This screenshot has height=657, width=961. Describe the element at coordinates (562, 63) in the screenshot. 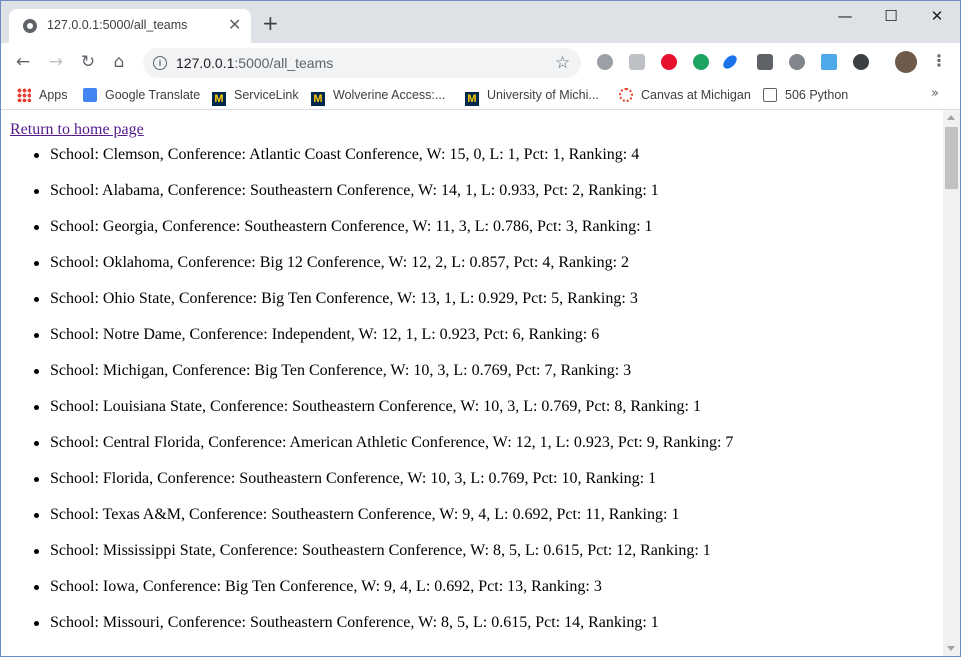

I see `bookmark-star-icon: ☆` at that location.